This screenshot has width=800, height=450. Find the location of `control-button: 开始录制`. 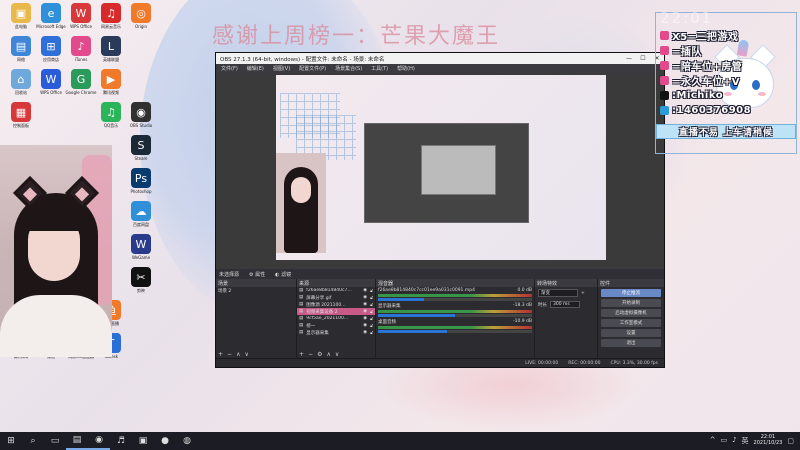

control-button: 开始录制 is located at coordinates (631, 303).